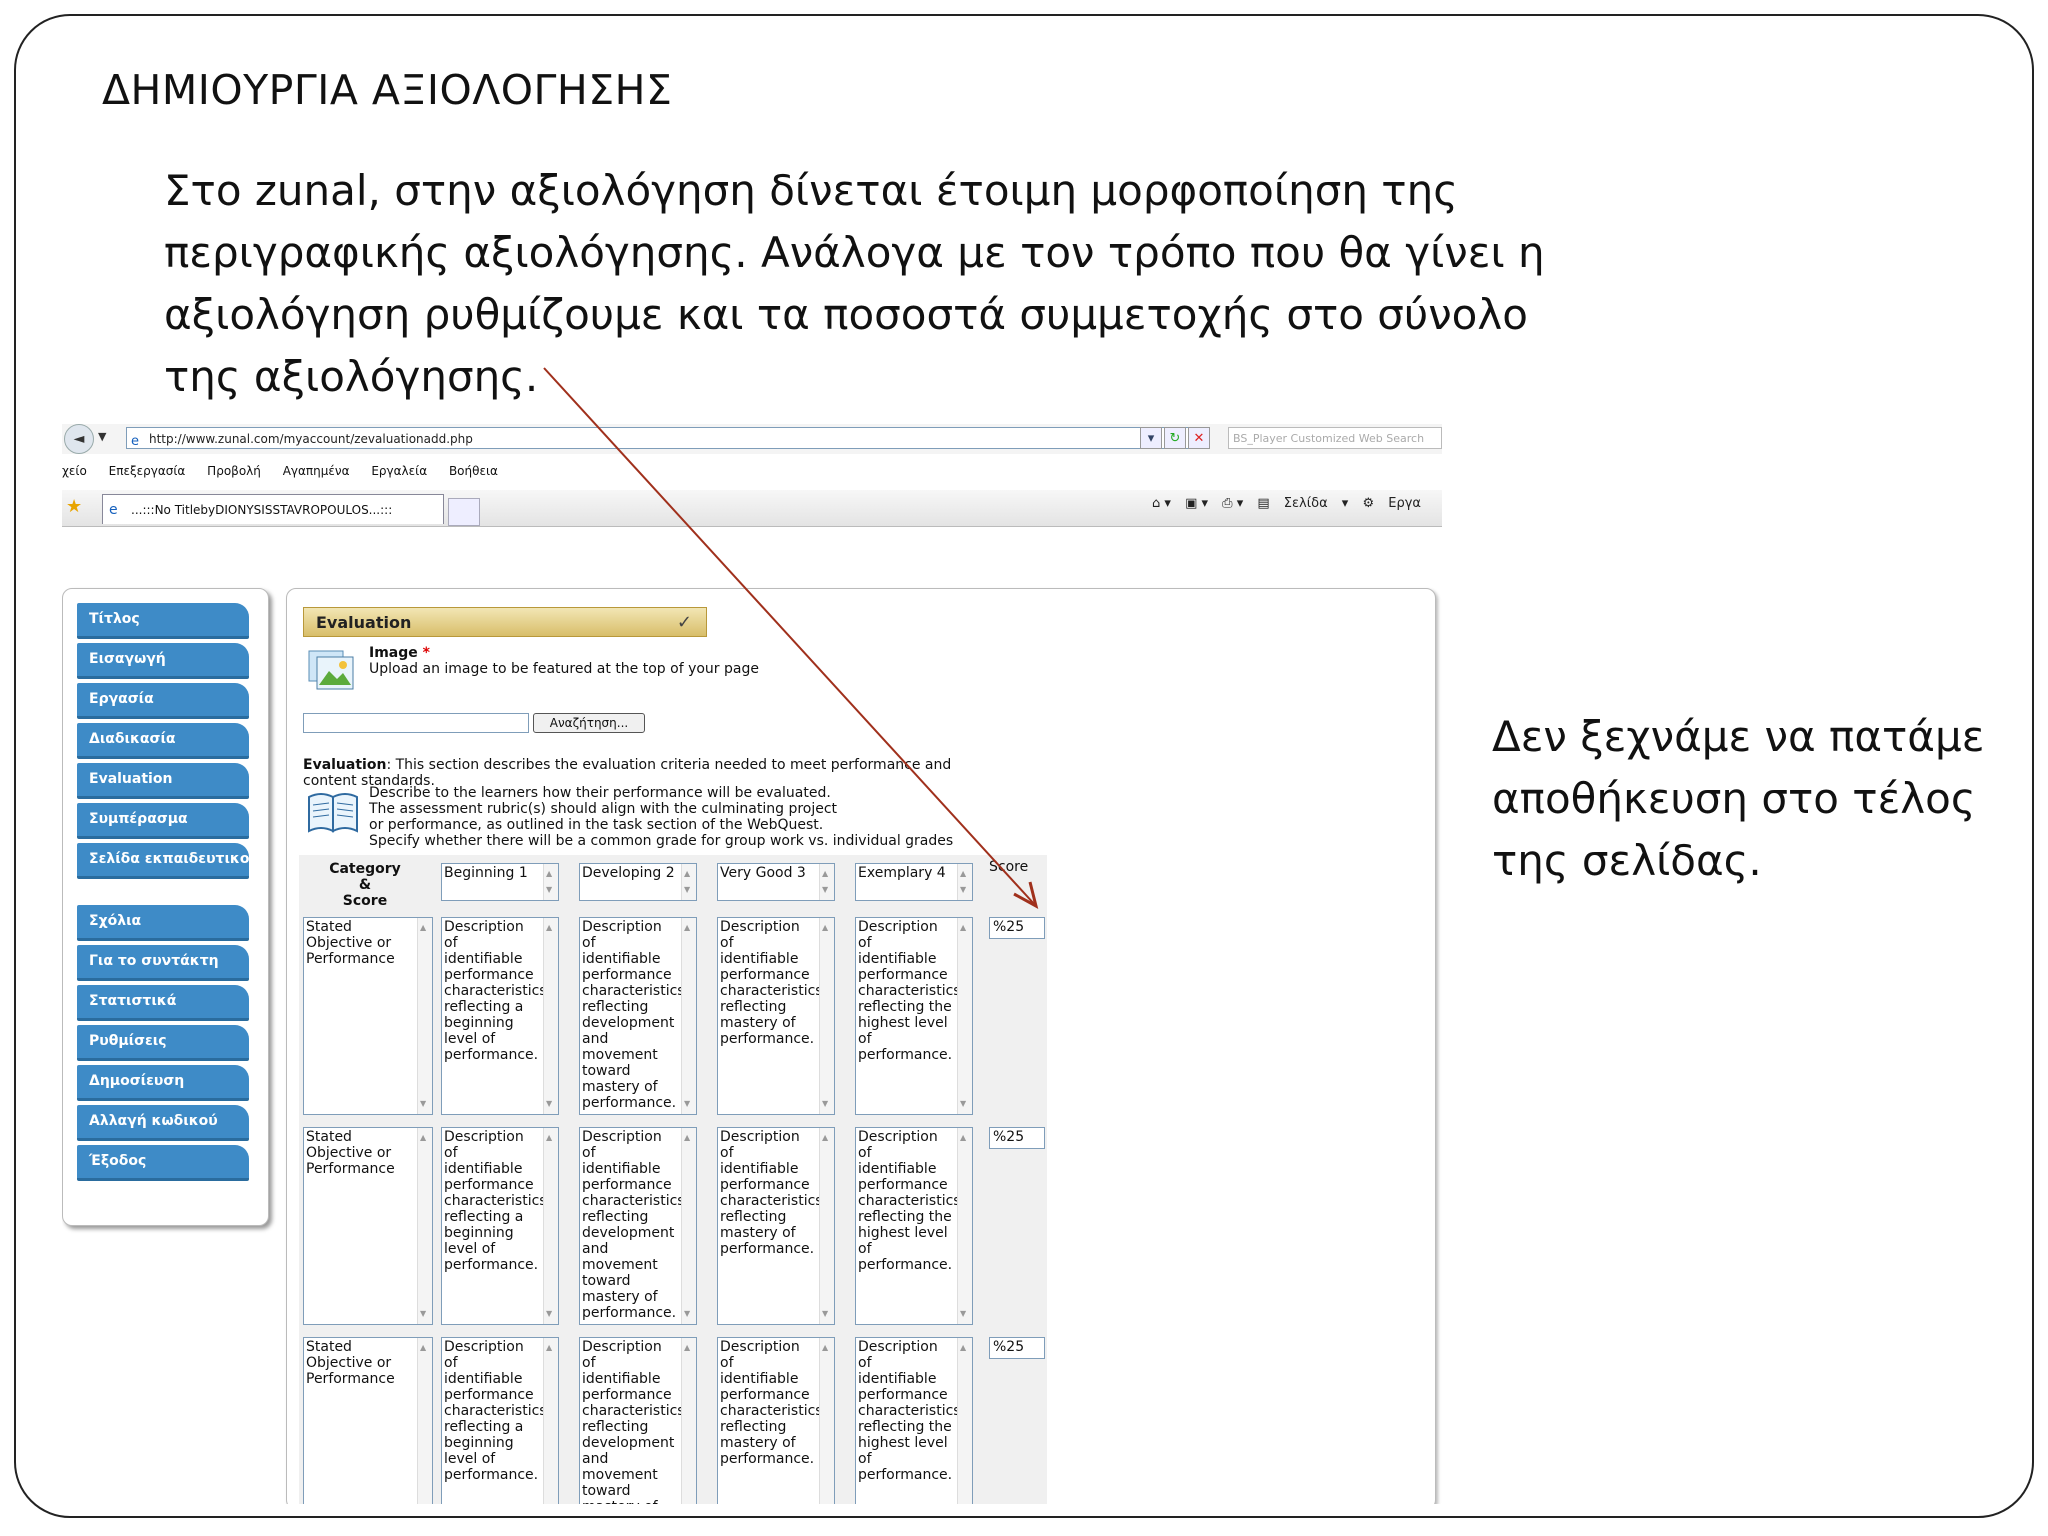  Describe the element at coordinates (163, 781) in the screenshot. I see `sidebar-item-evaluation: Evaluation` at that location.